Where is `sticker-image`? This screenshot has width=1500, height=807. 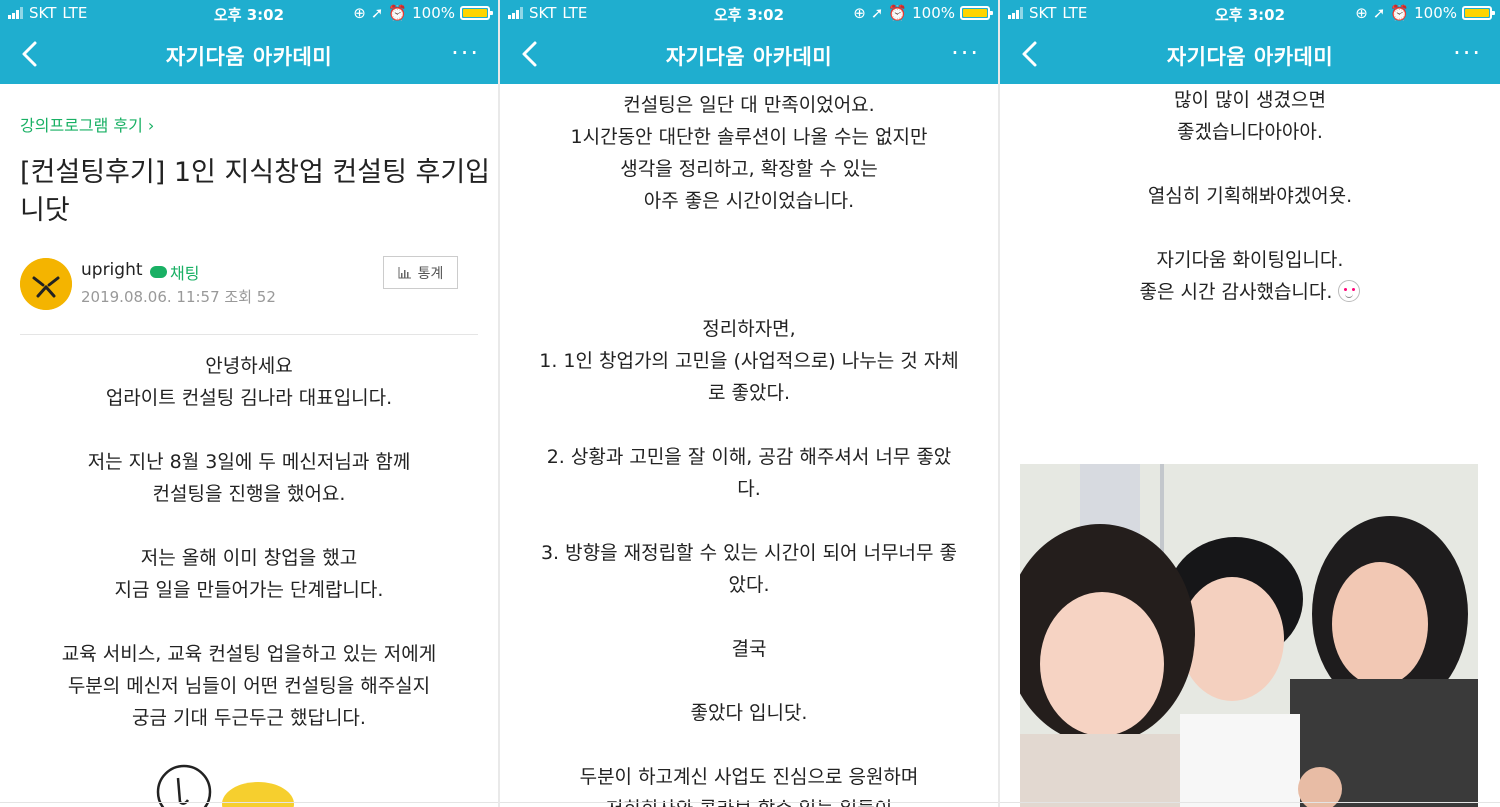 sticker-image is located at coordinates (225, 785).